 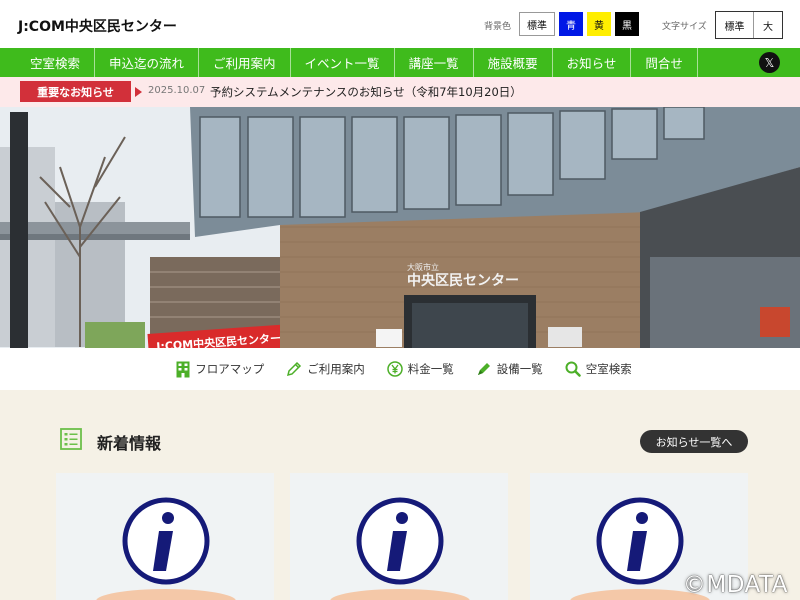 I want to click on pen-icon, so click(x=483, y=369).